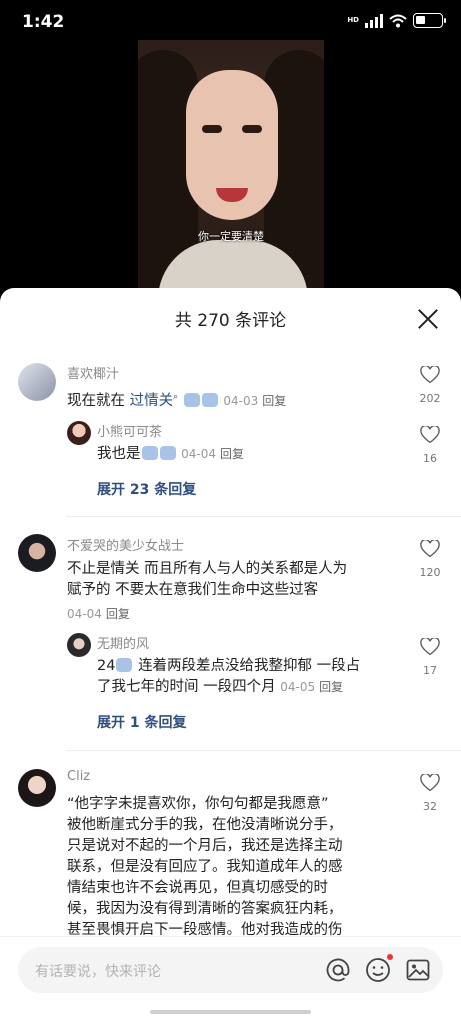 This screenshot has width=461, height=1024. Describe the element at coordinates (353, 20) in the screenshot. I see `hd-label: HD` at that location.